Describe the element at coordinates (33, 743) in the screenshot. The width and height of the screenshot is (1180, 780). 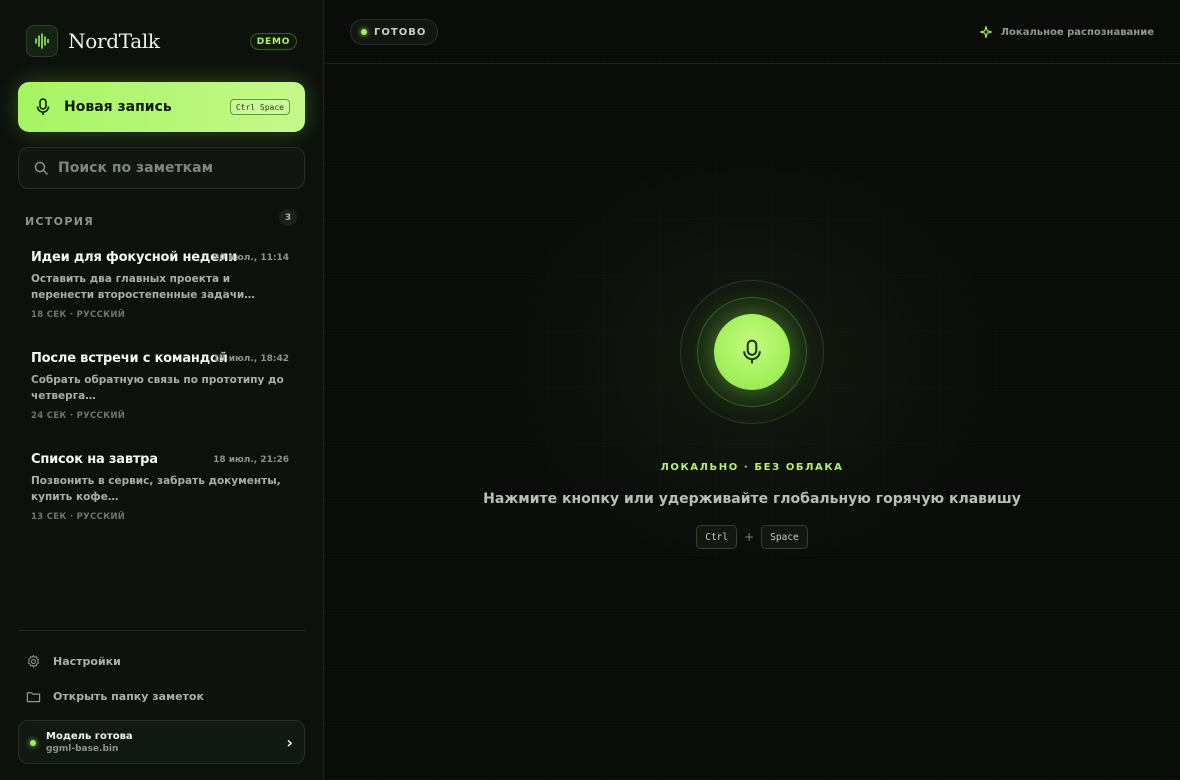
I see `model-status-dot` at that location.